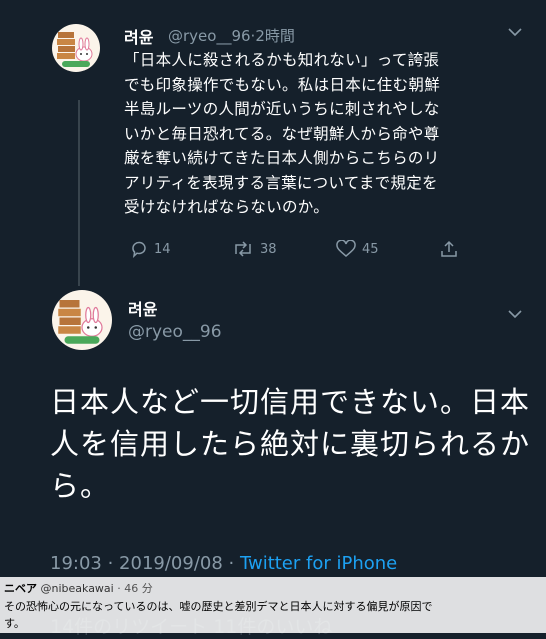  Describe the element at coordinates (275, 36) in the screenshot. I see `tweet-time: 2時間` at that location.